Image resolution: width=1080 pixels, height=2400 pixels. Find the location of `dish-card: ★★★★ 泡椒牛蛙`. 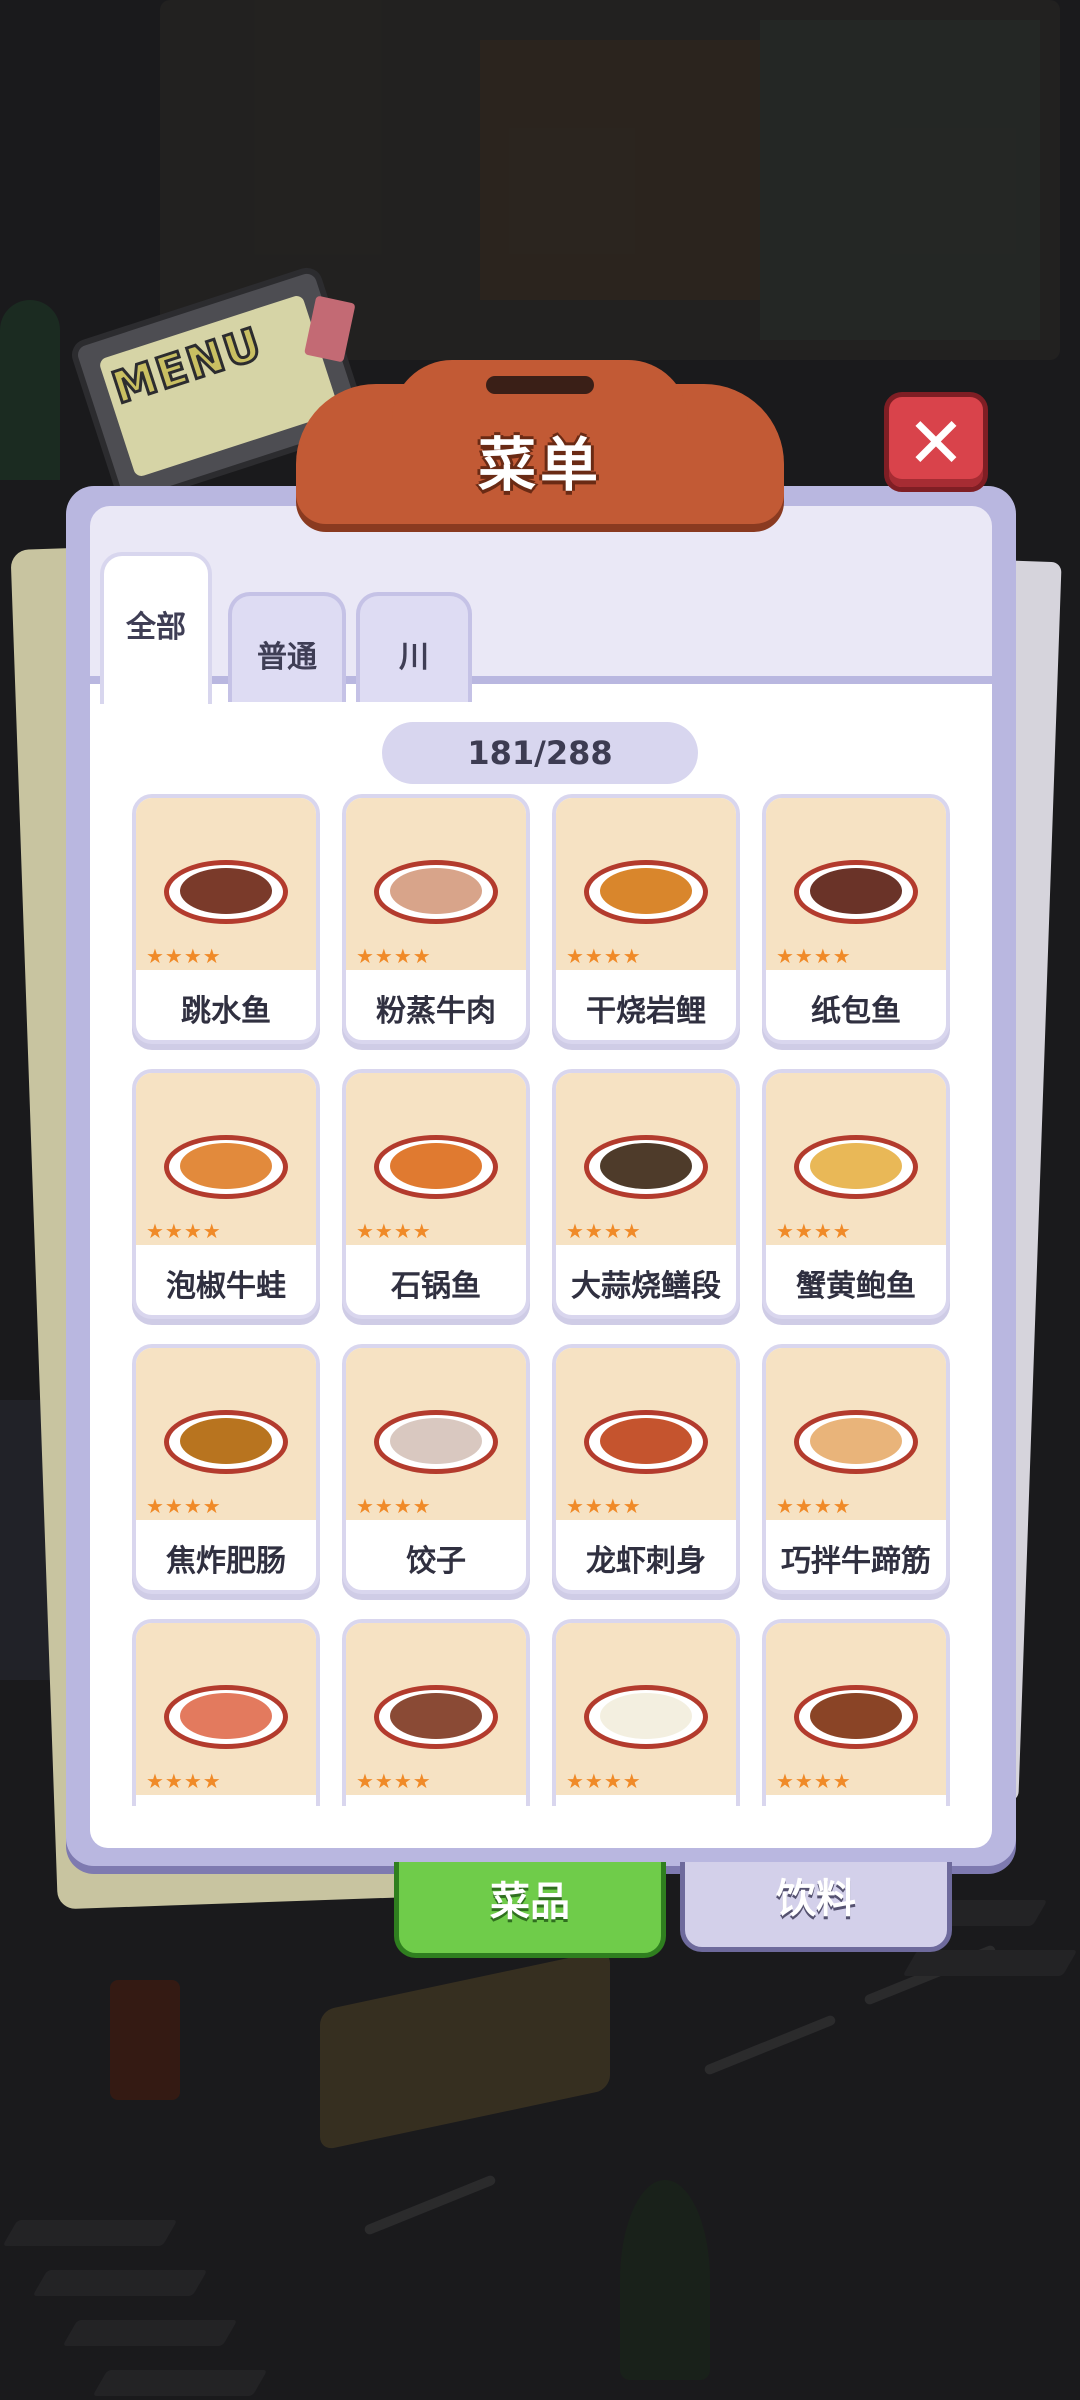

dish-card: ★★★★ 泡椒牛蛙 is located at coordinates (226, 1194).